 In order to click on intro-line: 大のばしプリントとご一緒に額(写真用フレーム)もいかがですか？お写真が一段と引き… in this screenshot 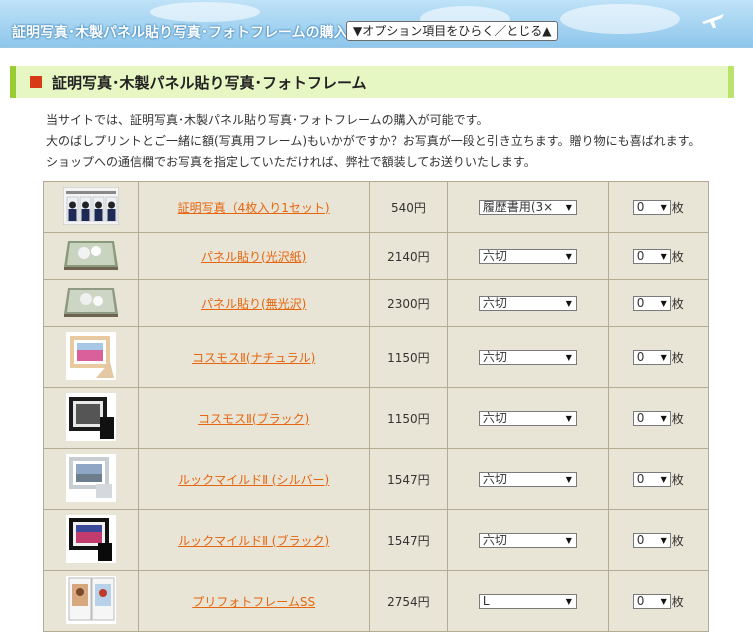, I will do `click(373, 141)`.